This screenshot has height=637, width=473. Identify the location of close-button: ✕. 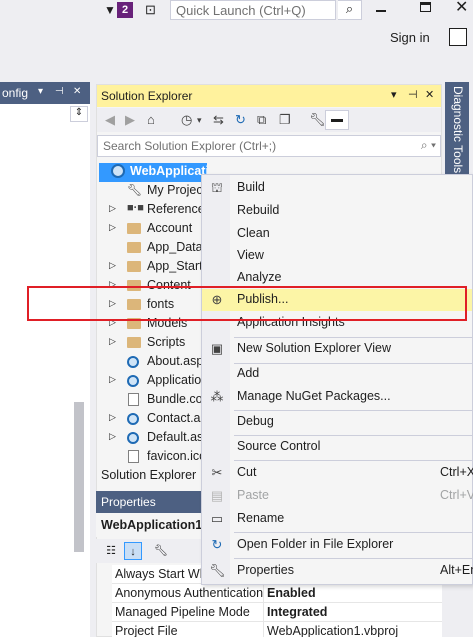
(461, 8).